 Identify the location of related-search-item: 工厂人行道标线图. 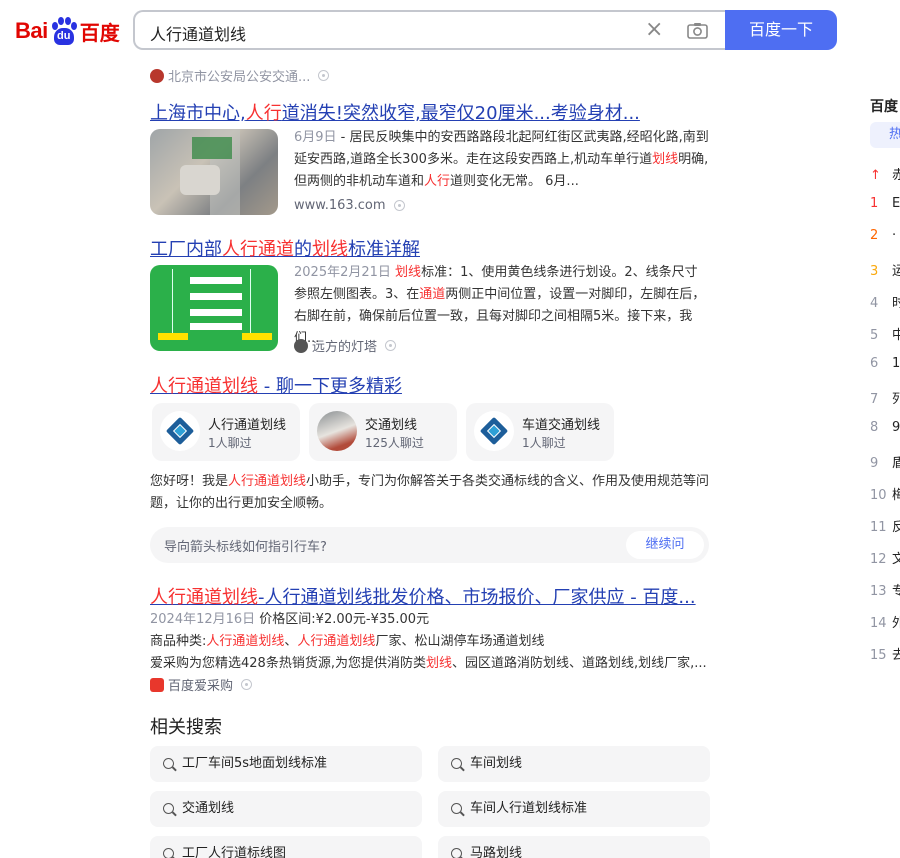
(286, 847).